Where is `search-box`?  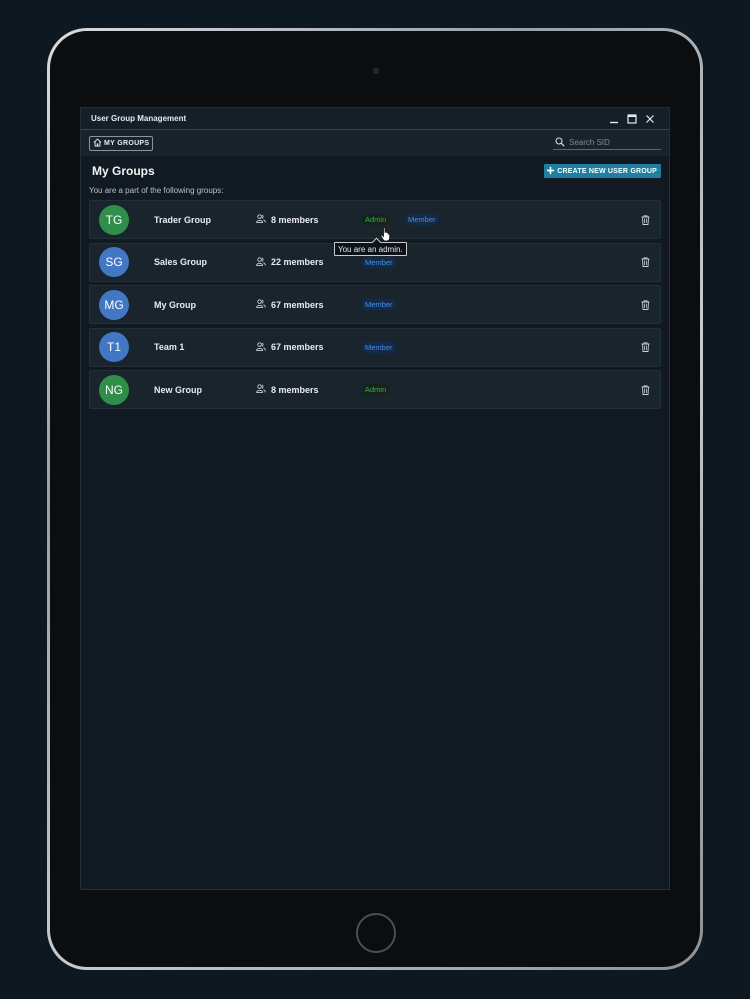
search-box is located at coordinates (607, 143).